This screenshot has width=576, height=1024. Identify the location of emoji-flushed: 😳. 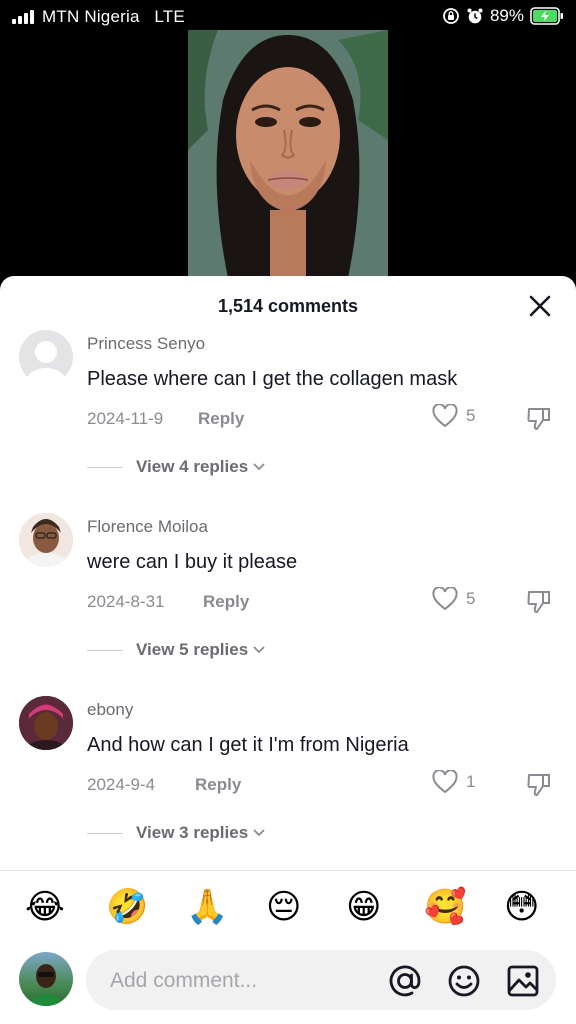
(521, 907).